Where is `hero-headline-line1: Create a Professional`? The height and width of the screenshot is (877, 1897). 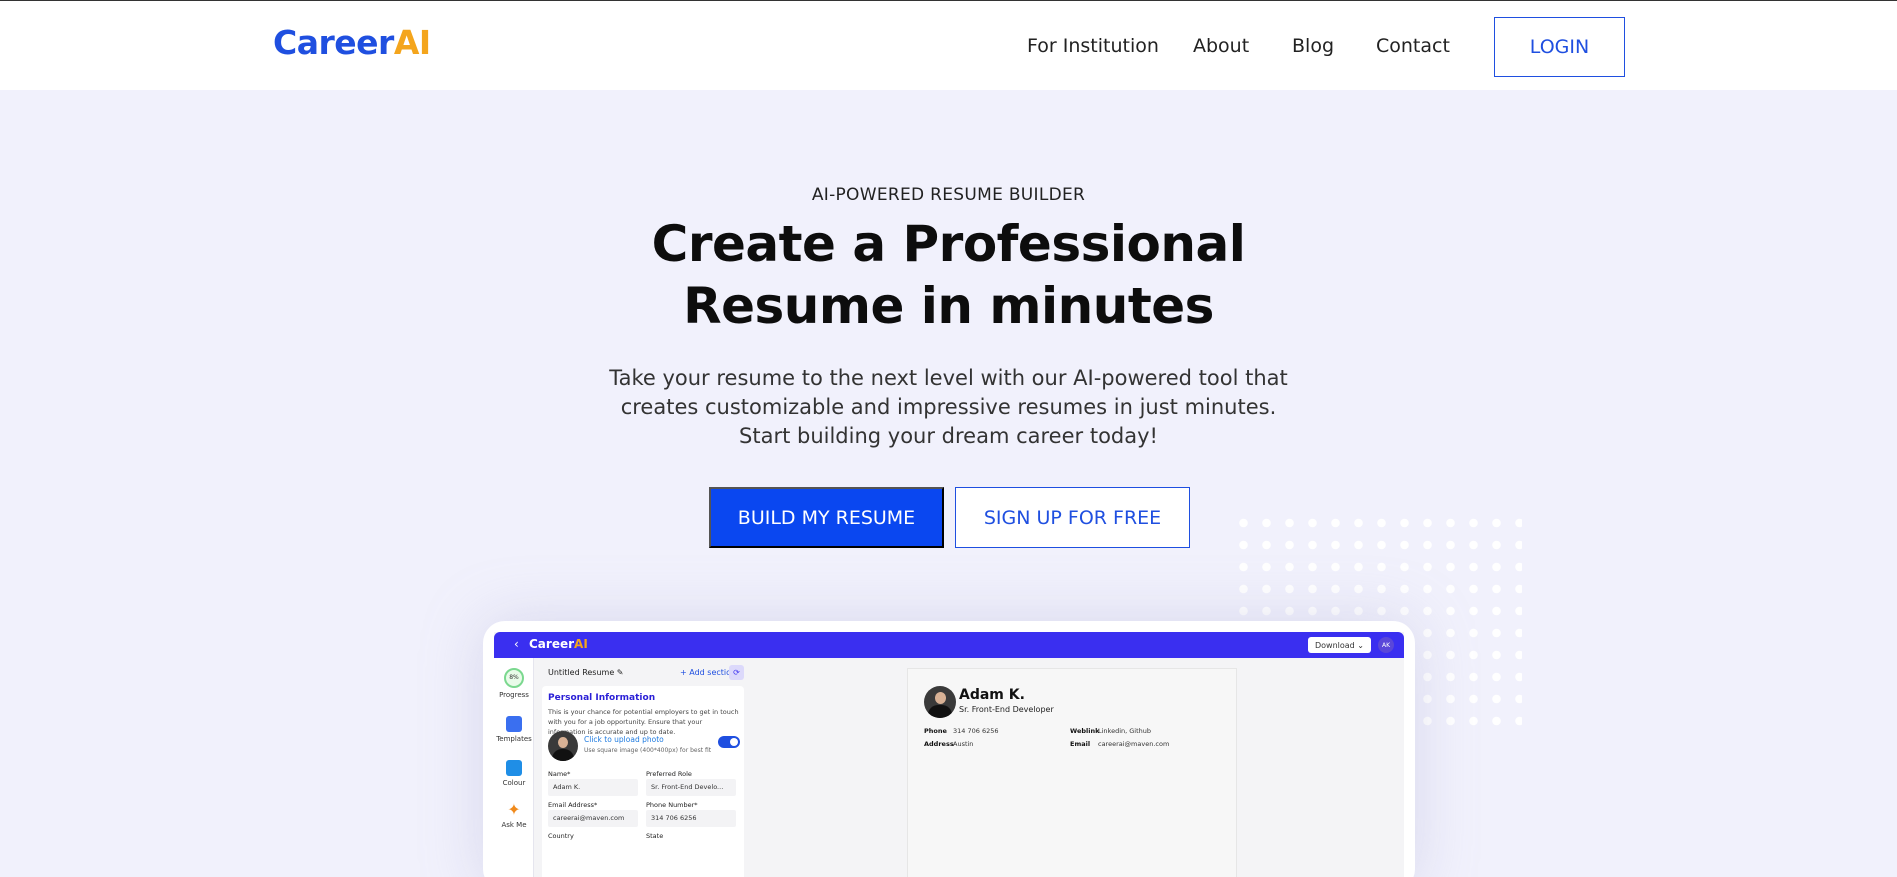 hero-headline-line1: Create a Professional is located at coordinates (948, 244).